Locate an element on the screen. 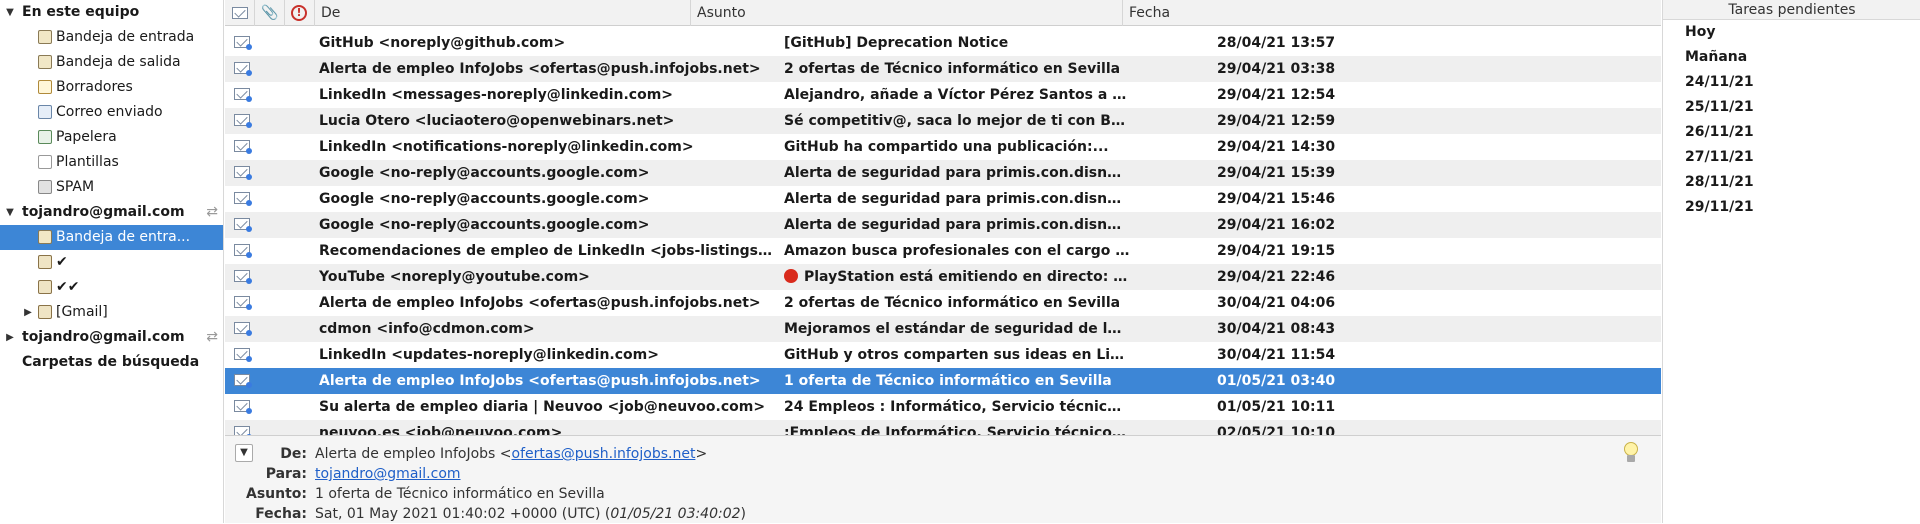  folder-spam: SPAM is located at coordinates (111, 187).